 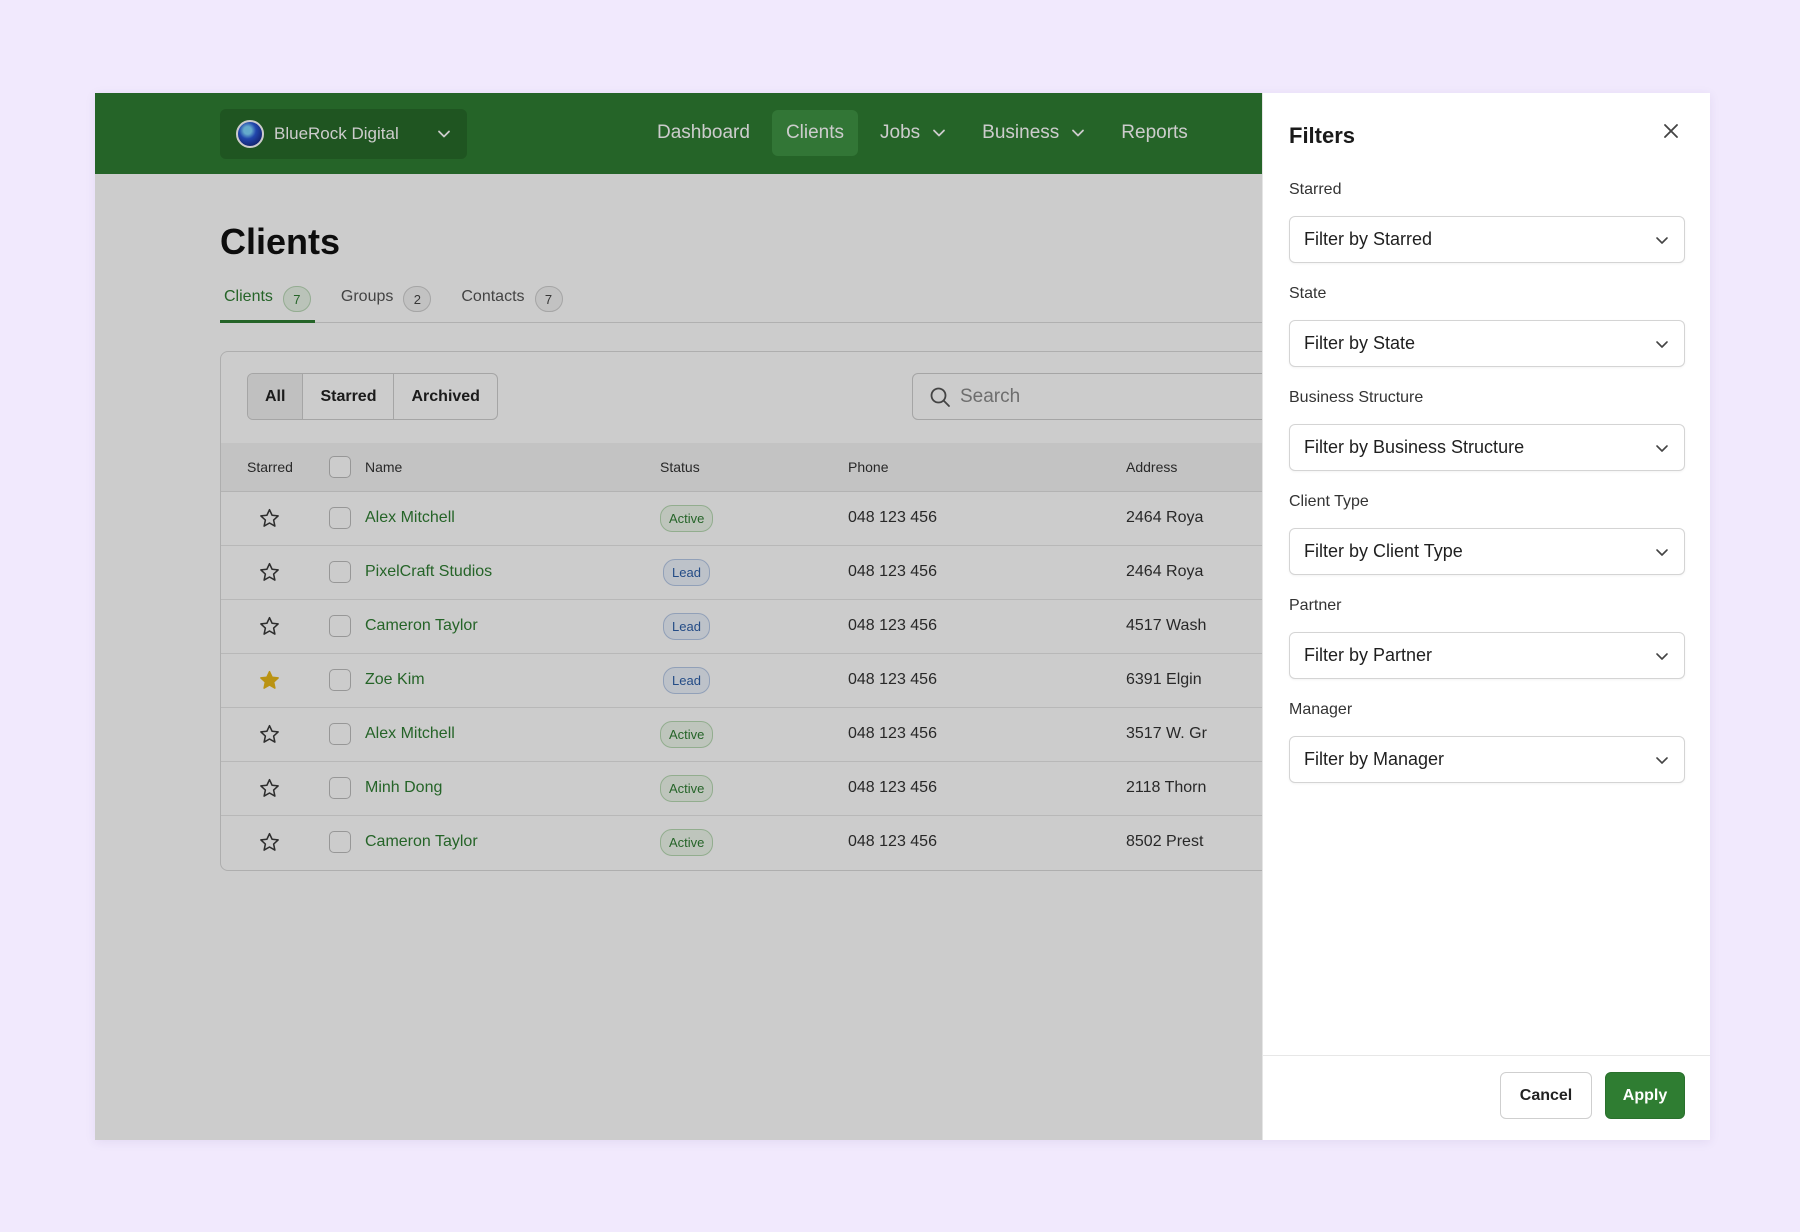 What do you see at coordinates (1486, 1097) in the screenshot?
I see `filters-footer: Cancel Apply` at bounding box center [1486, 1097].